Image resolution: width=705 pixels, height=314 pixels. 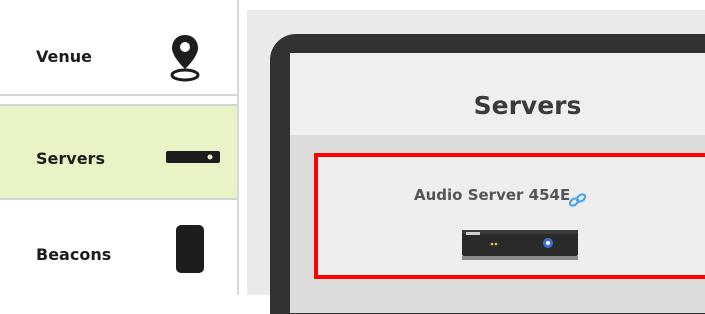 What do you see at coordinates (118, 248) in the screenshot?
I see `sidebar-item-beacons: Beacons` at bounding box center [118, 248].